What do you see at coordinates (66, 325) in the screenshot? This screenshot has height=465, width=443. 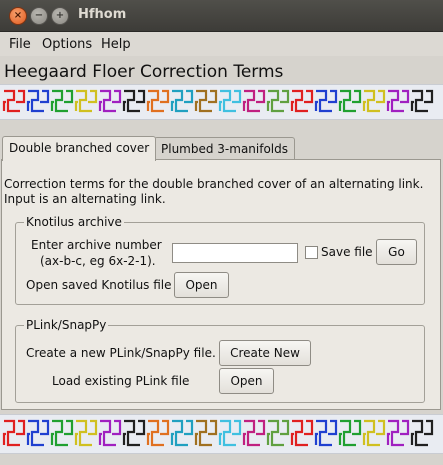 I see `plink-legend: PLink/SnapPy` at bounding box center [66, 325].